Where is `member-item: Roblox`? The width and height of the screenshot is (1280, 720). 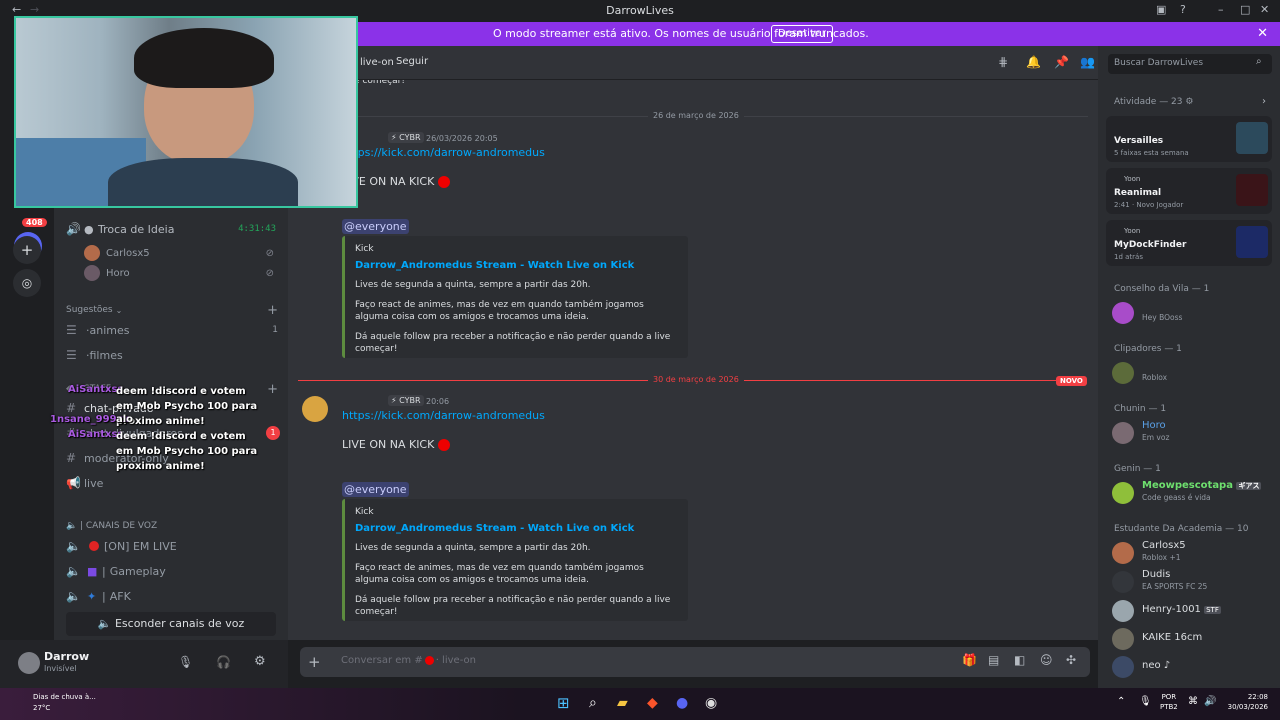 member-item: Roblox is located at coordinates (1192, 374).